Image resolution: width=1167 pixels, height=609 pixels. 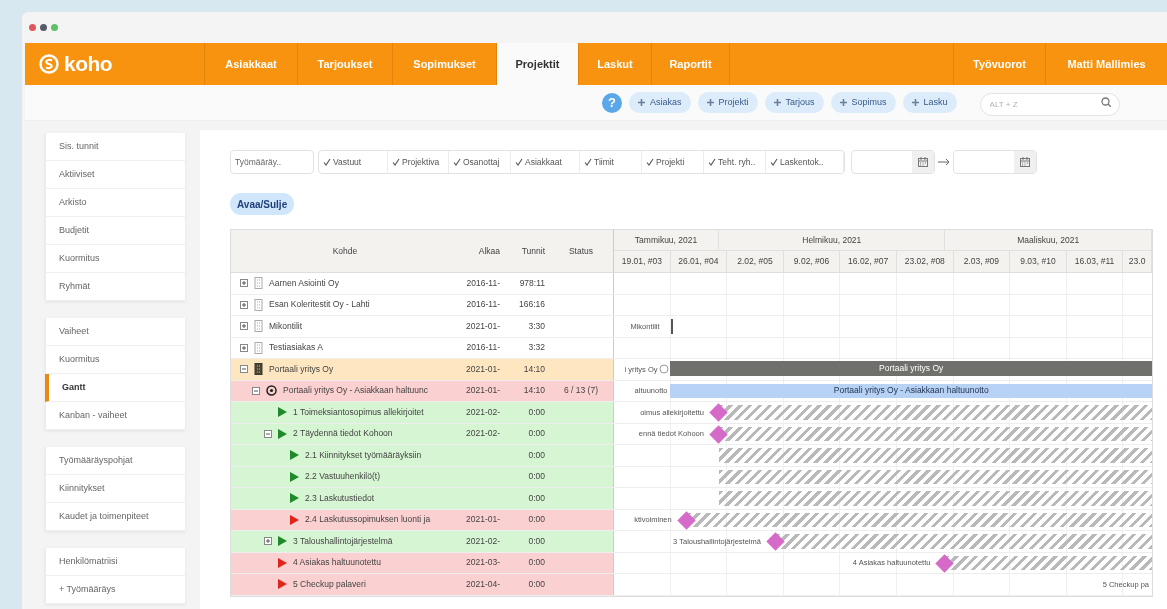 I want to click on sidebar-item: Kaudet ja toimenpiteet, so click(x=115, y=517).